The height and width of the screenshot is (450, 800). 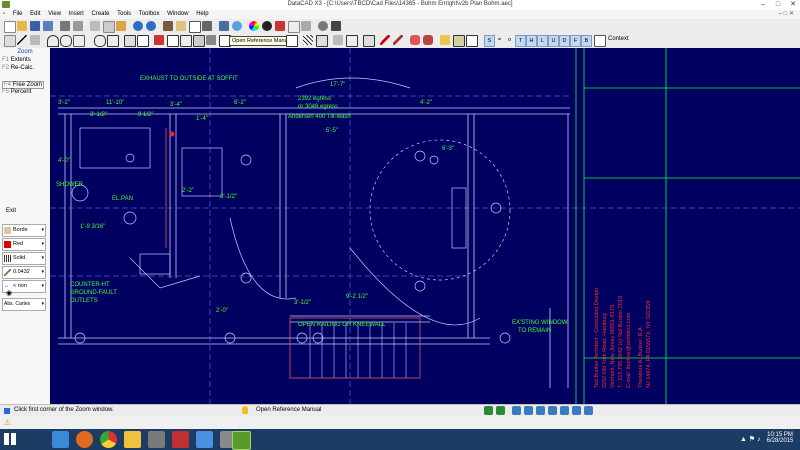 I want to click on pen-tool-icon, so click(x=398, y=40).